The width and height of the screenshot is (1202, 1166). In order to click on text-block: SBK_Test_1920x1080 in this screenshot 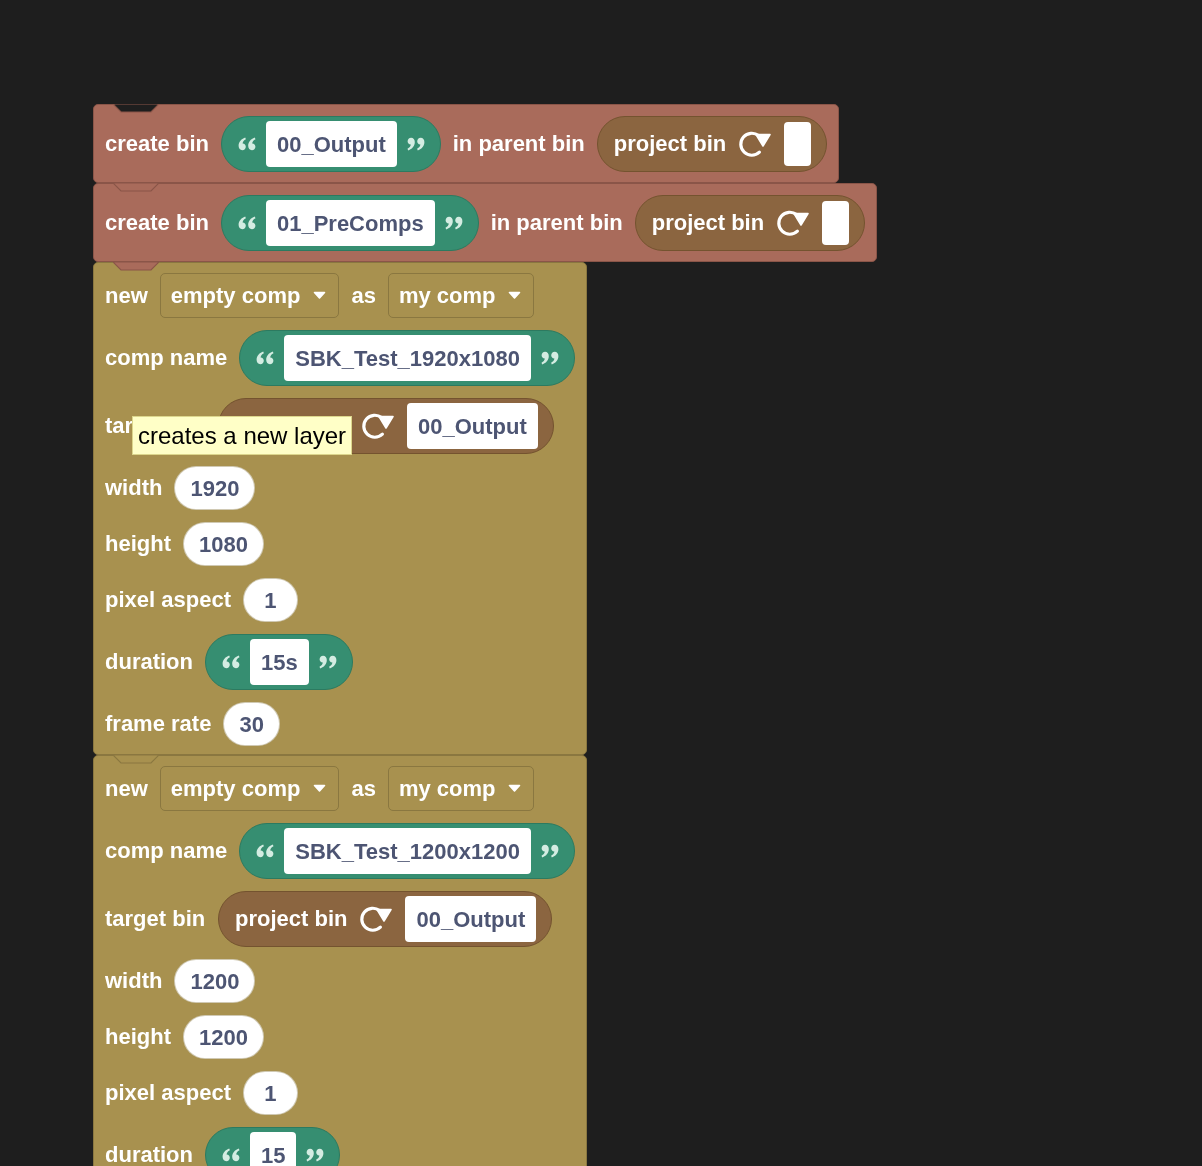, I will do `click(407, 358)`.